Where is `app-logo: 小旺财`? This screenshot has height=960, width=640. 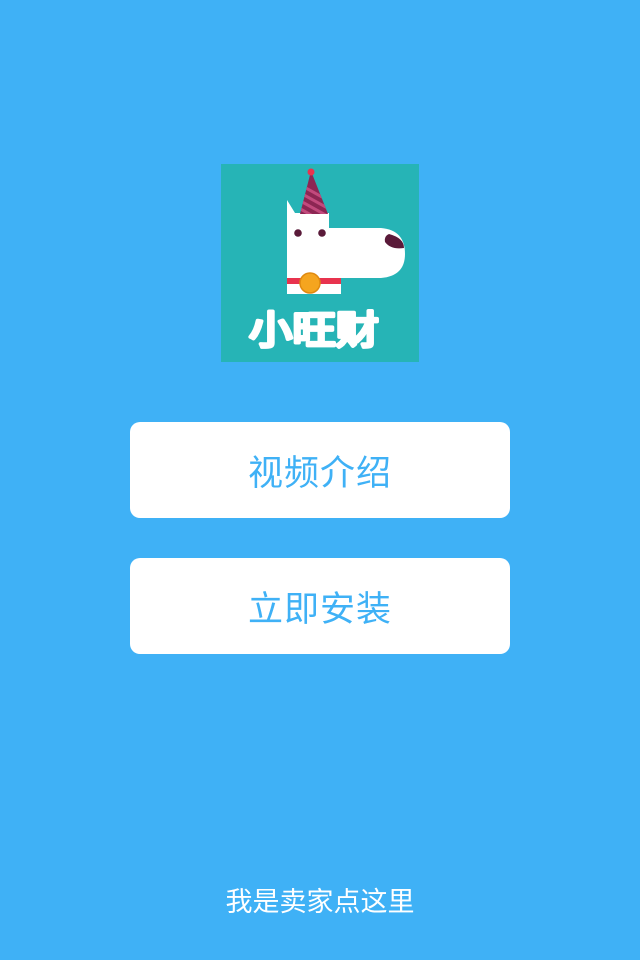
app-logo: 小旺财 is located at coordinates (320, 263).